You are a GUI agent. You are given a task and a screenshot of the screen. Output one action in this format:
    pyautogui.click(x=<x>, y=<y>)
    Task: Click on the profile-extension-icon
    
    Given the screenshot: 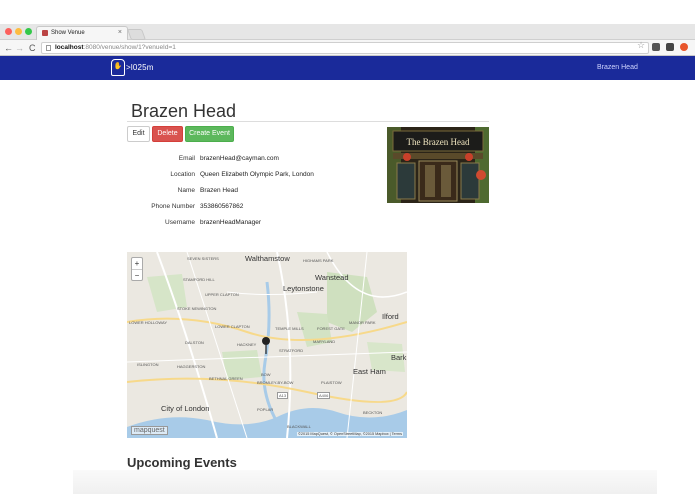 What is the action you would take?
    pyautogui.click(x=684, y=47)
    